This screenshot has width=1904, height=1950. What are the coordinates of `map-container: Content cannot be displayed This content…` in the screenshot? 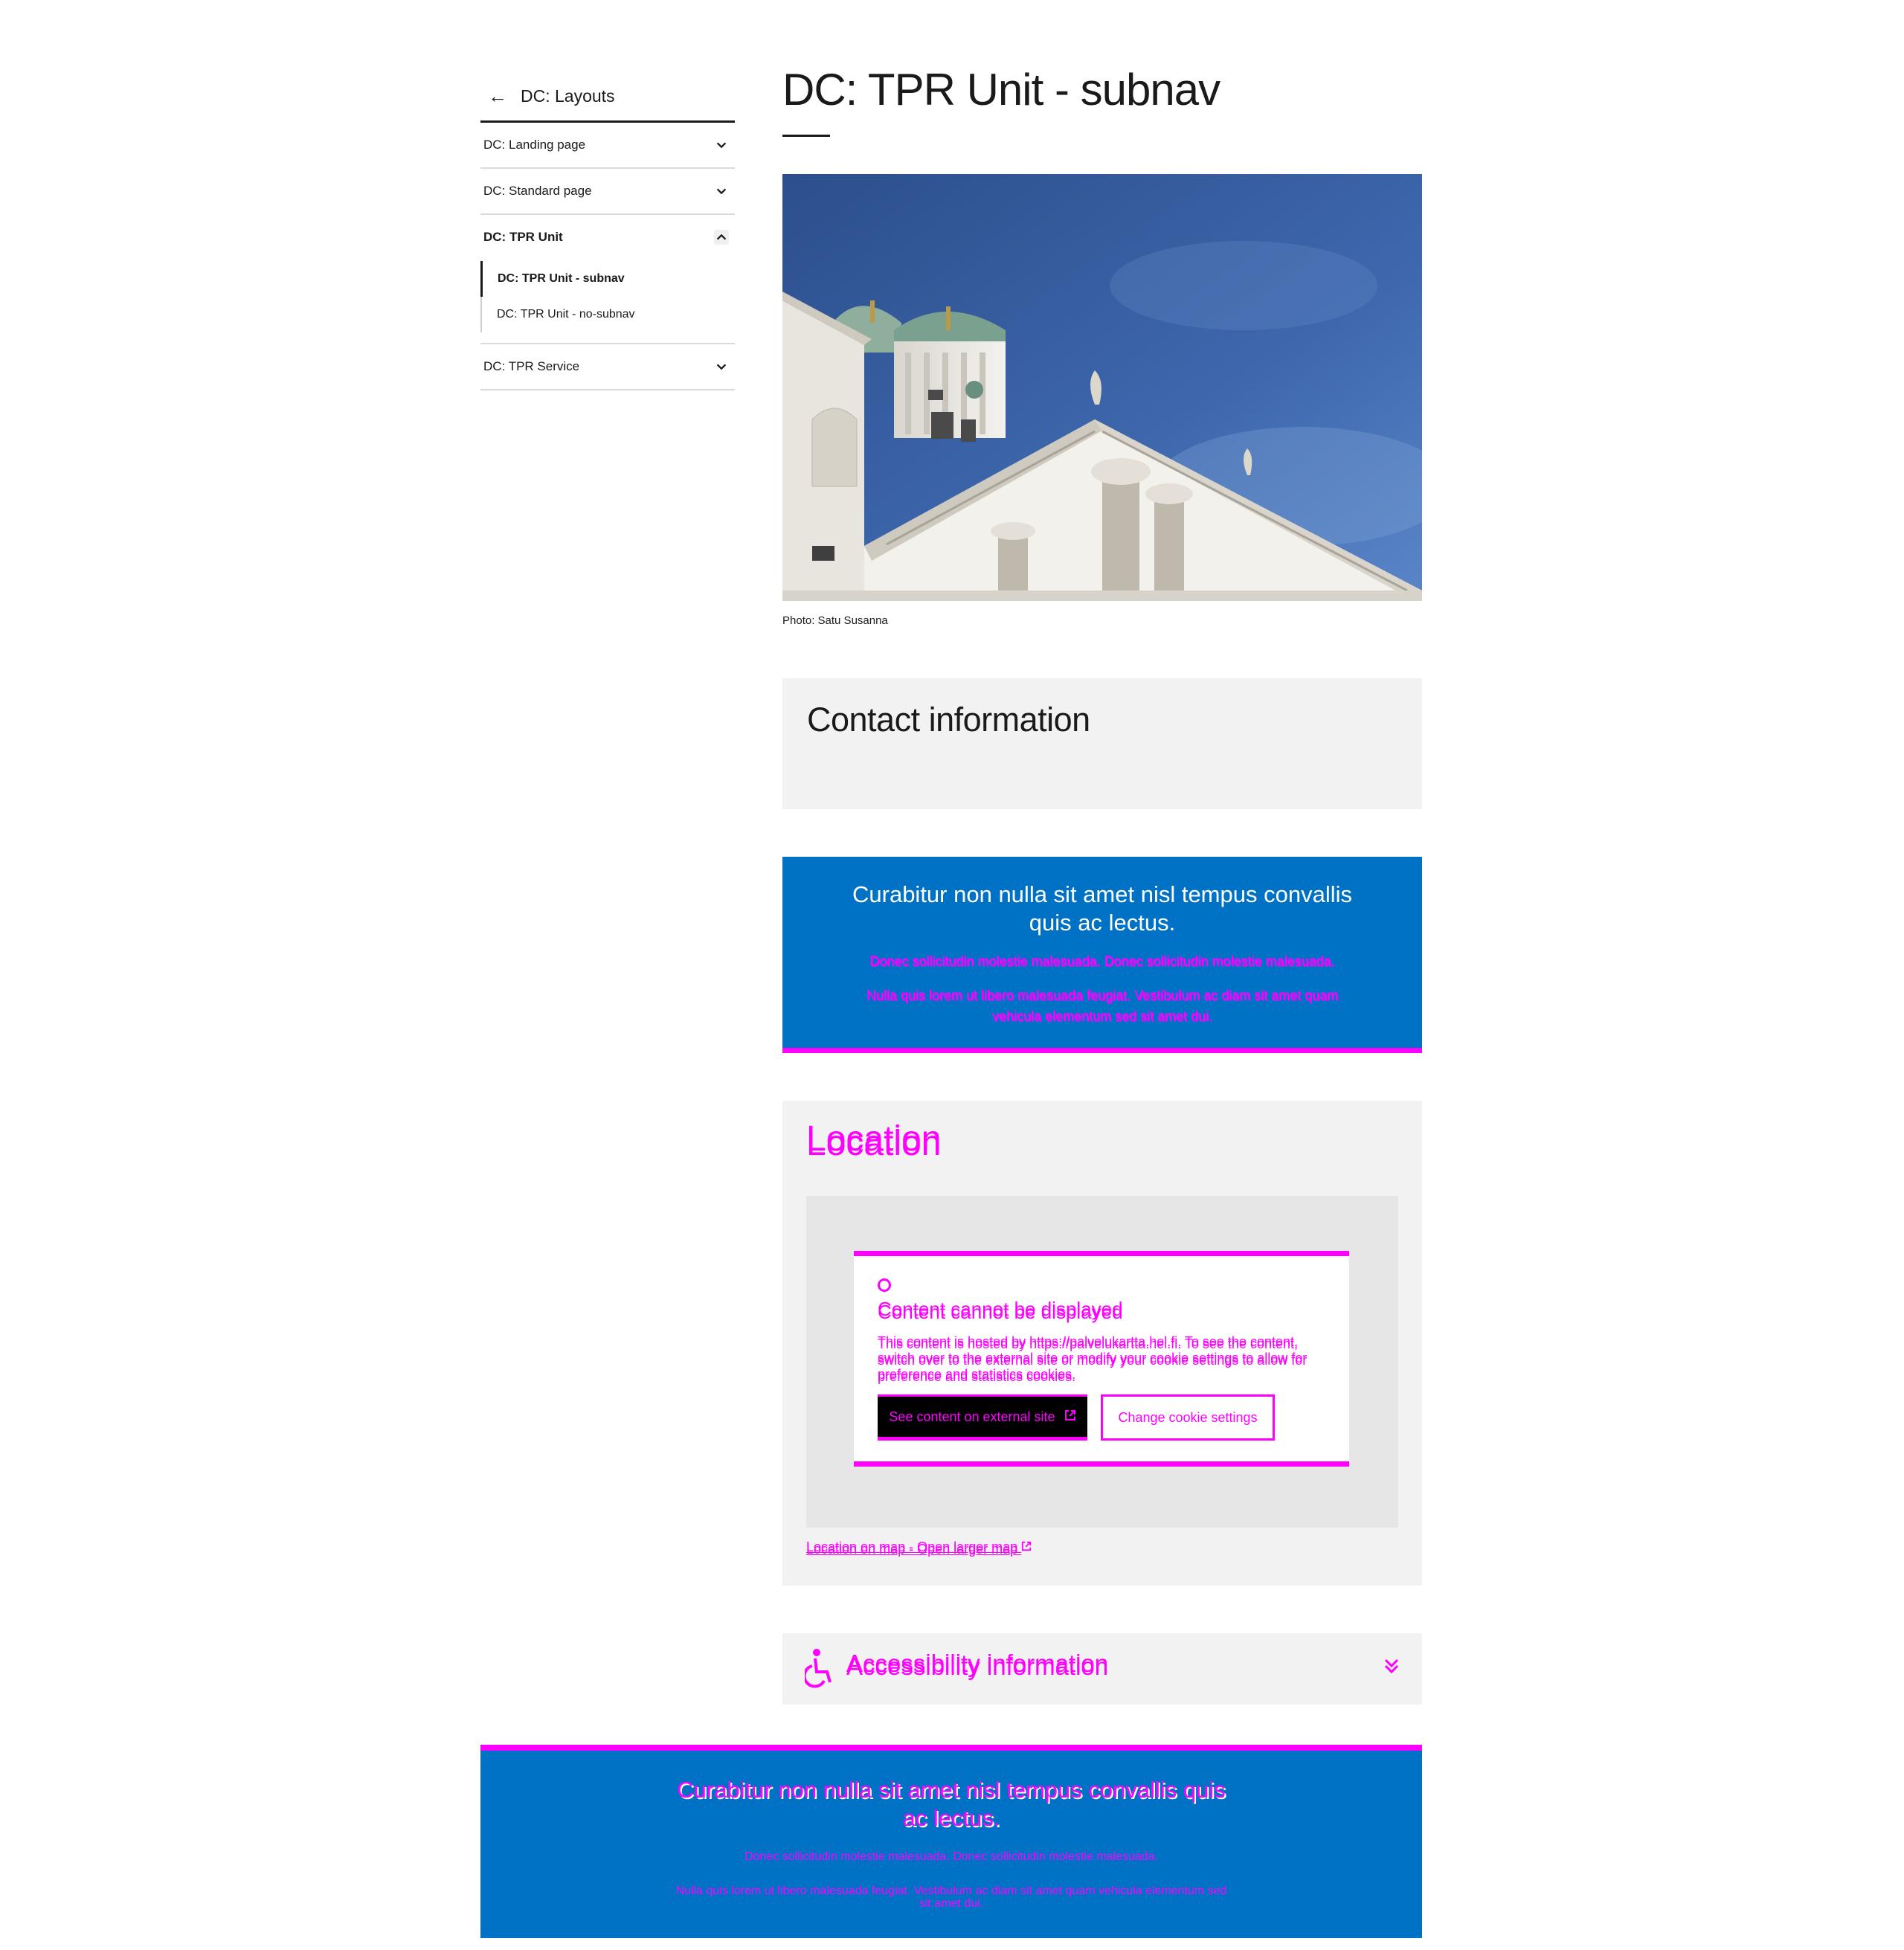 It's located at (1102, 1362).